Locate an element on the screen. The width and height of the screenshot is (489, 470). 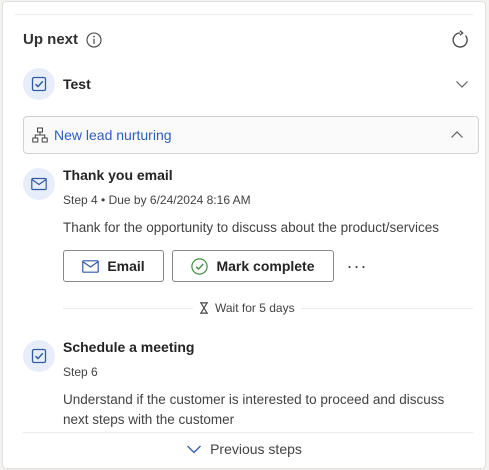
hourglass-icon is located at coordinates (204, 308).